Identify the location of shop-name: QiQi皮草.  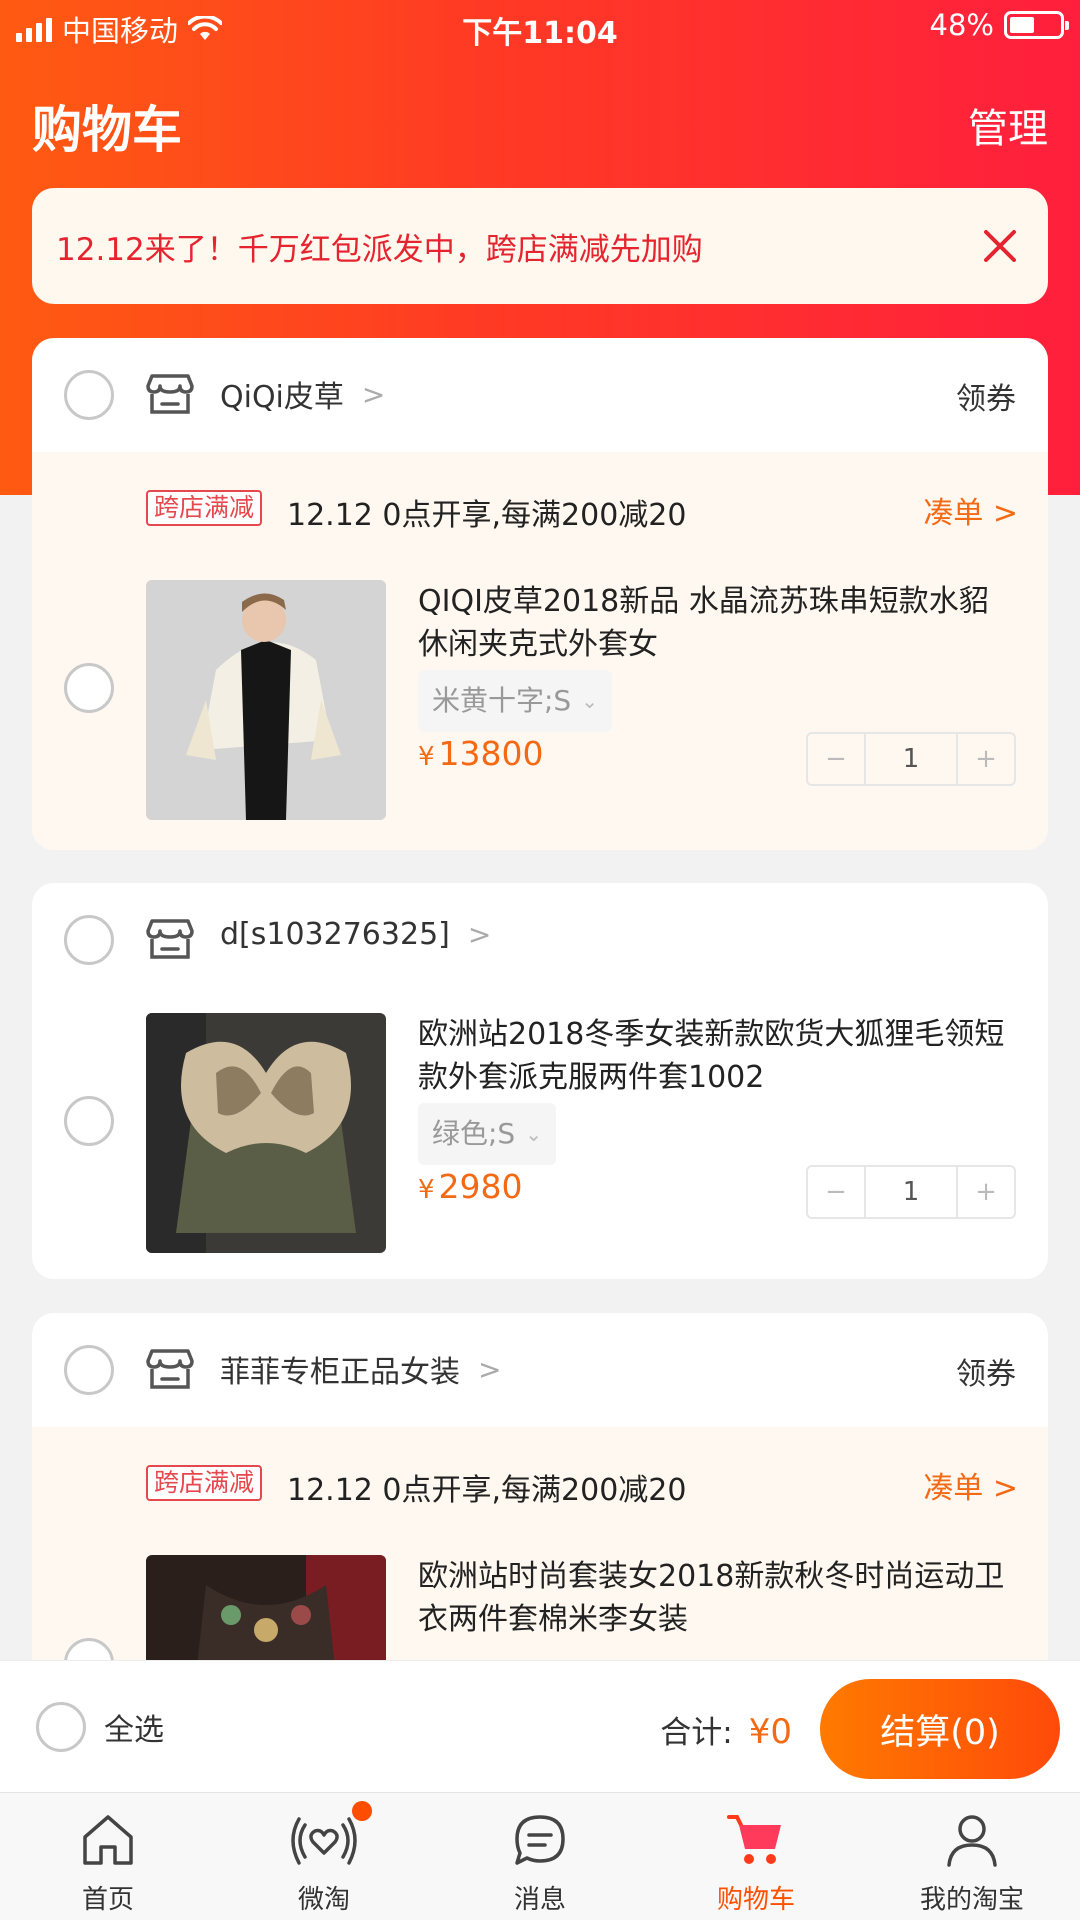
(282, 397).